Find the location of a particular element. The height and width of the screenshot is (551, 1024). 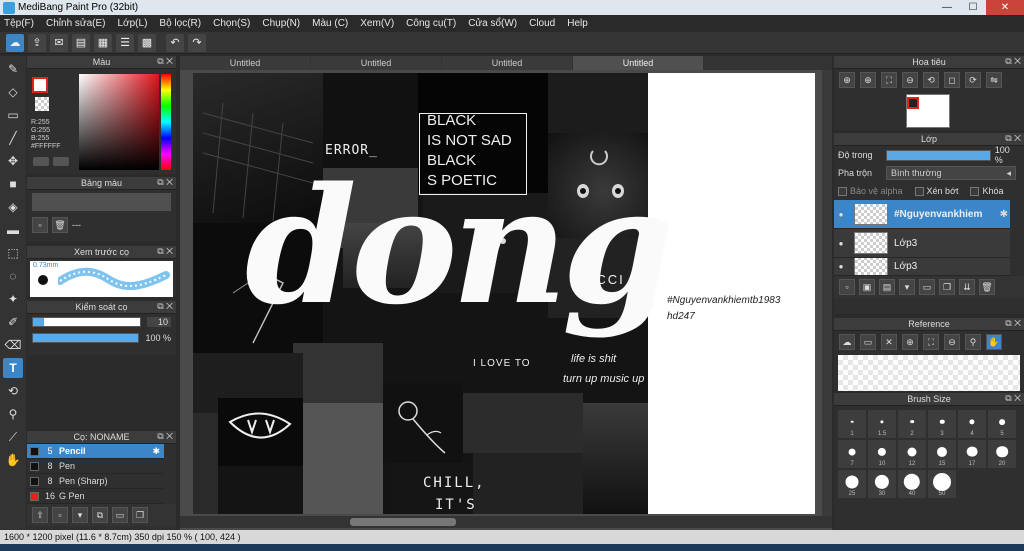

brush-size-option: 40 is located at coordinates (912, 484).